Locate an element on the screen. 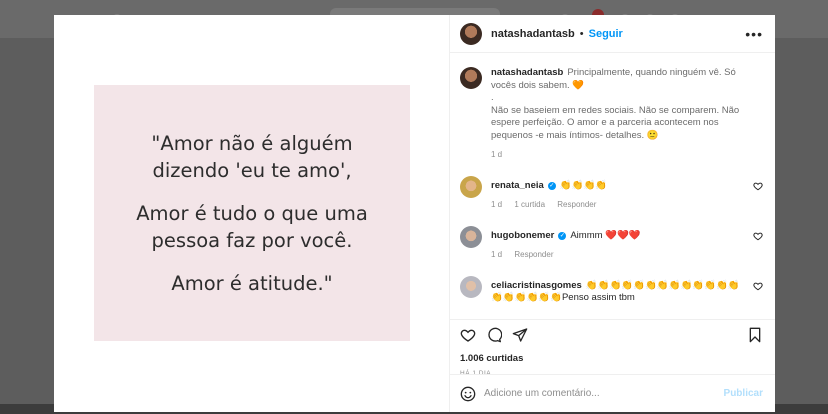 The width and height of the screenshot is (828, 414). caption-time: 1 d is located at coordinates (496, 154).